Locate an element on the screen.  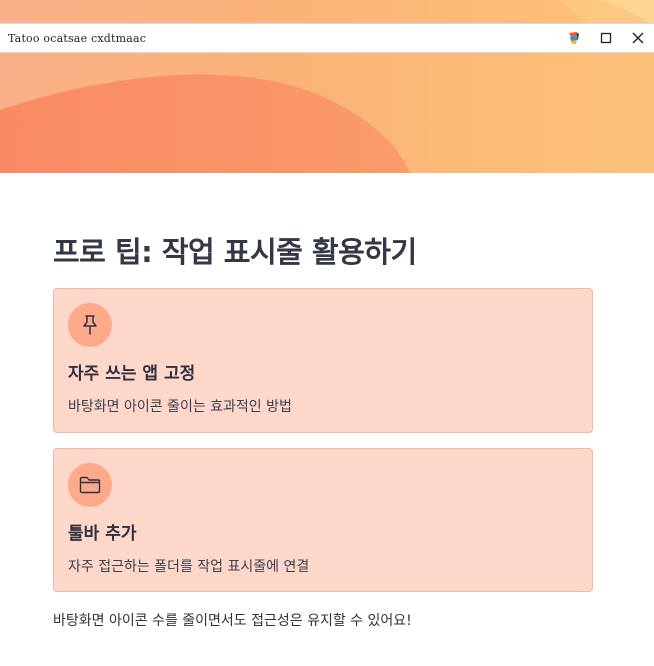
card-title: 툴바 추가 is located at coordinates (102, 534).